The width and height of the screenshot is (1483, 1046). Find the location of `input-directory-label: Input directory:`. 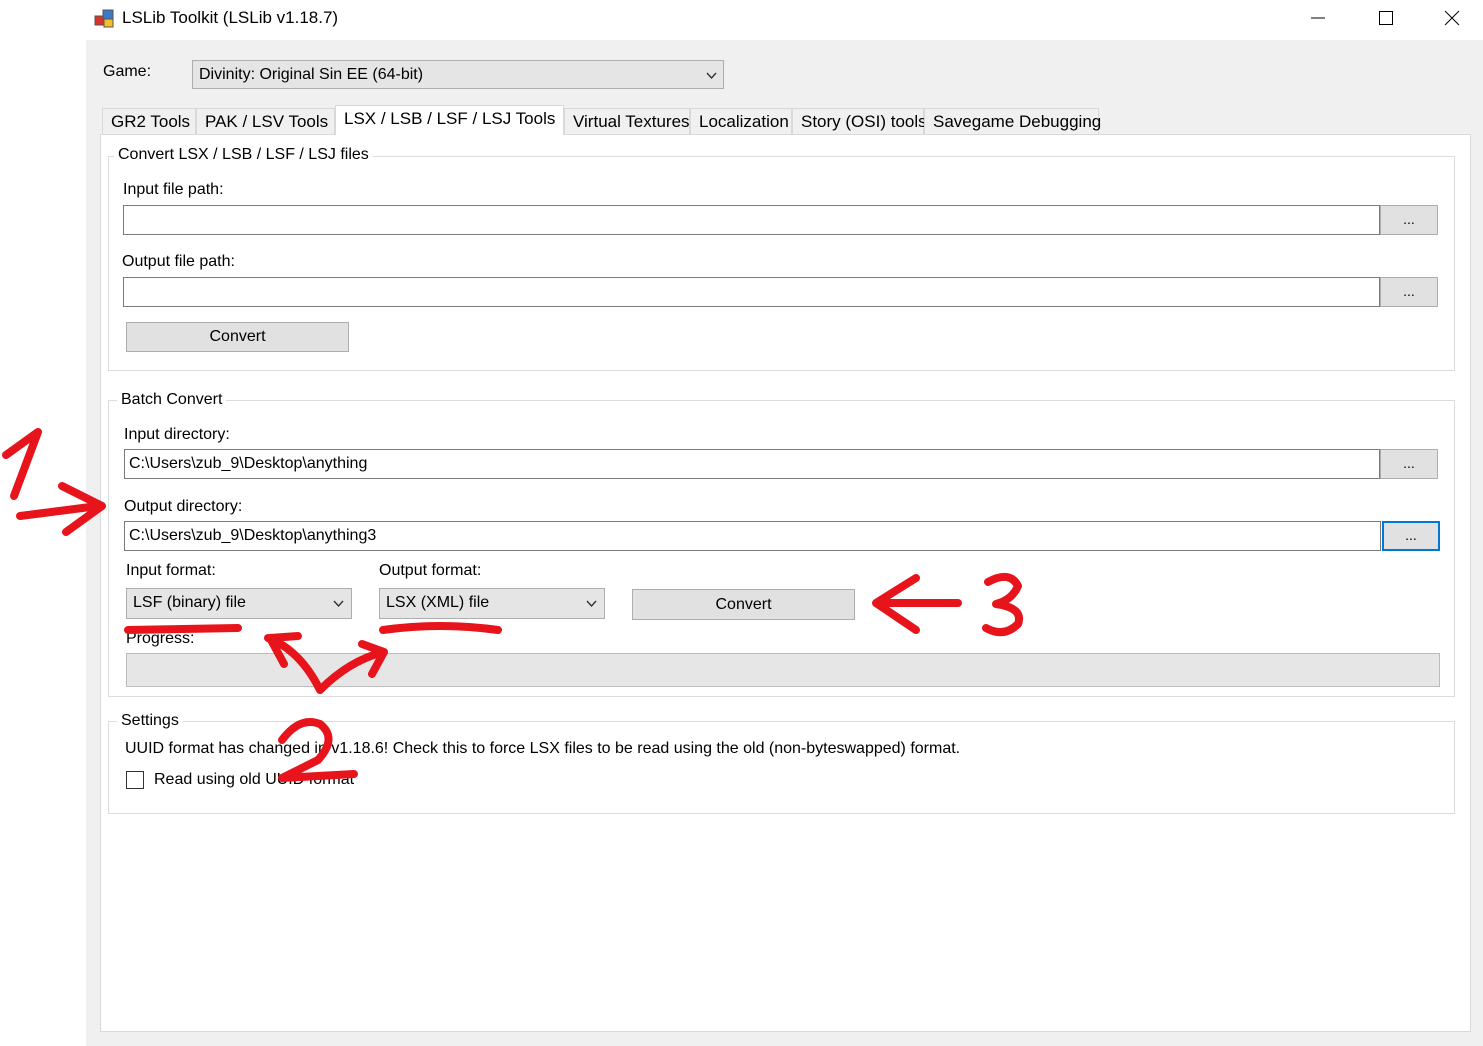

input-directory-label: Input directory: is located at coordinates (177, 434).